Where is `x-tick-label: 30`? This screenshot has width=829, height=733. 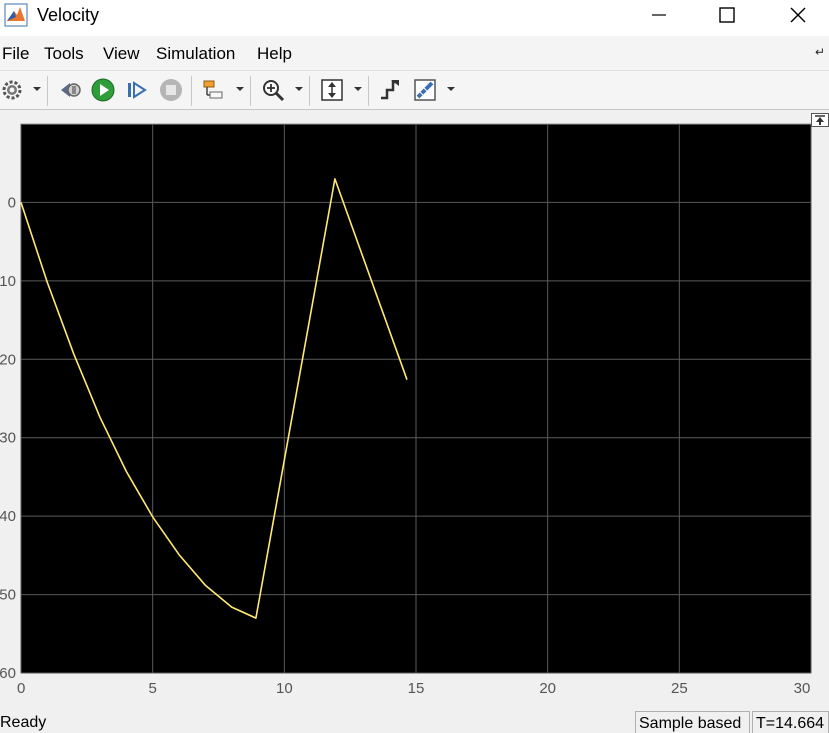
x-tick-label: 30 is located at coordinates (802, 688).